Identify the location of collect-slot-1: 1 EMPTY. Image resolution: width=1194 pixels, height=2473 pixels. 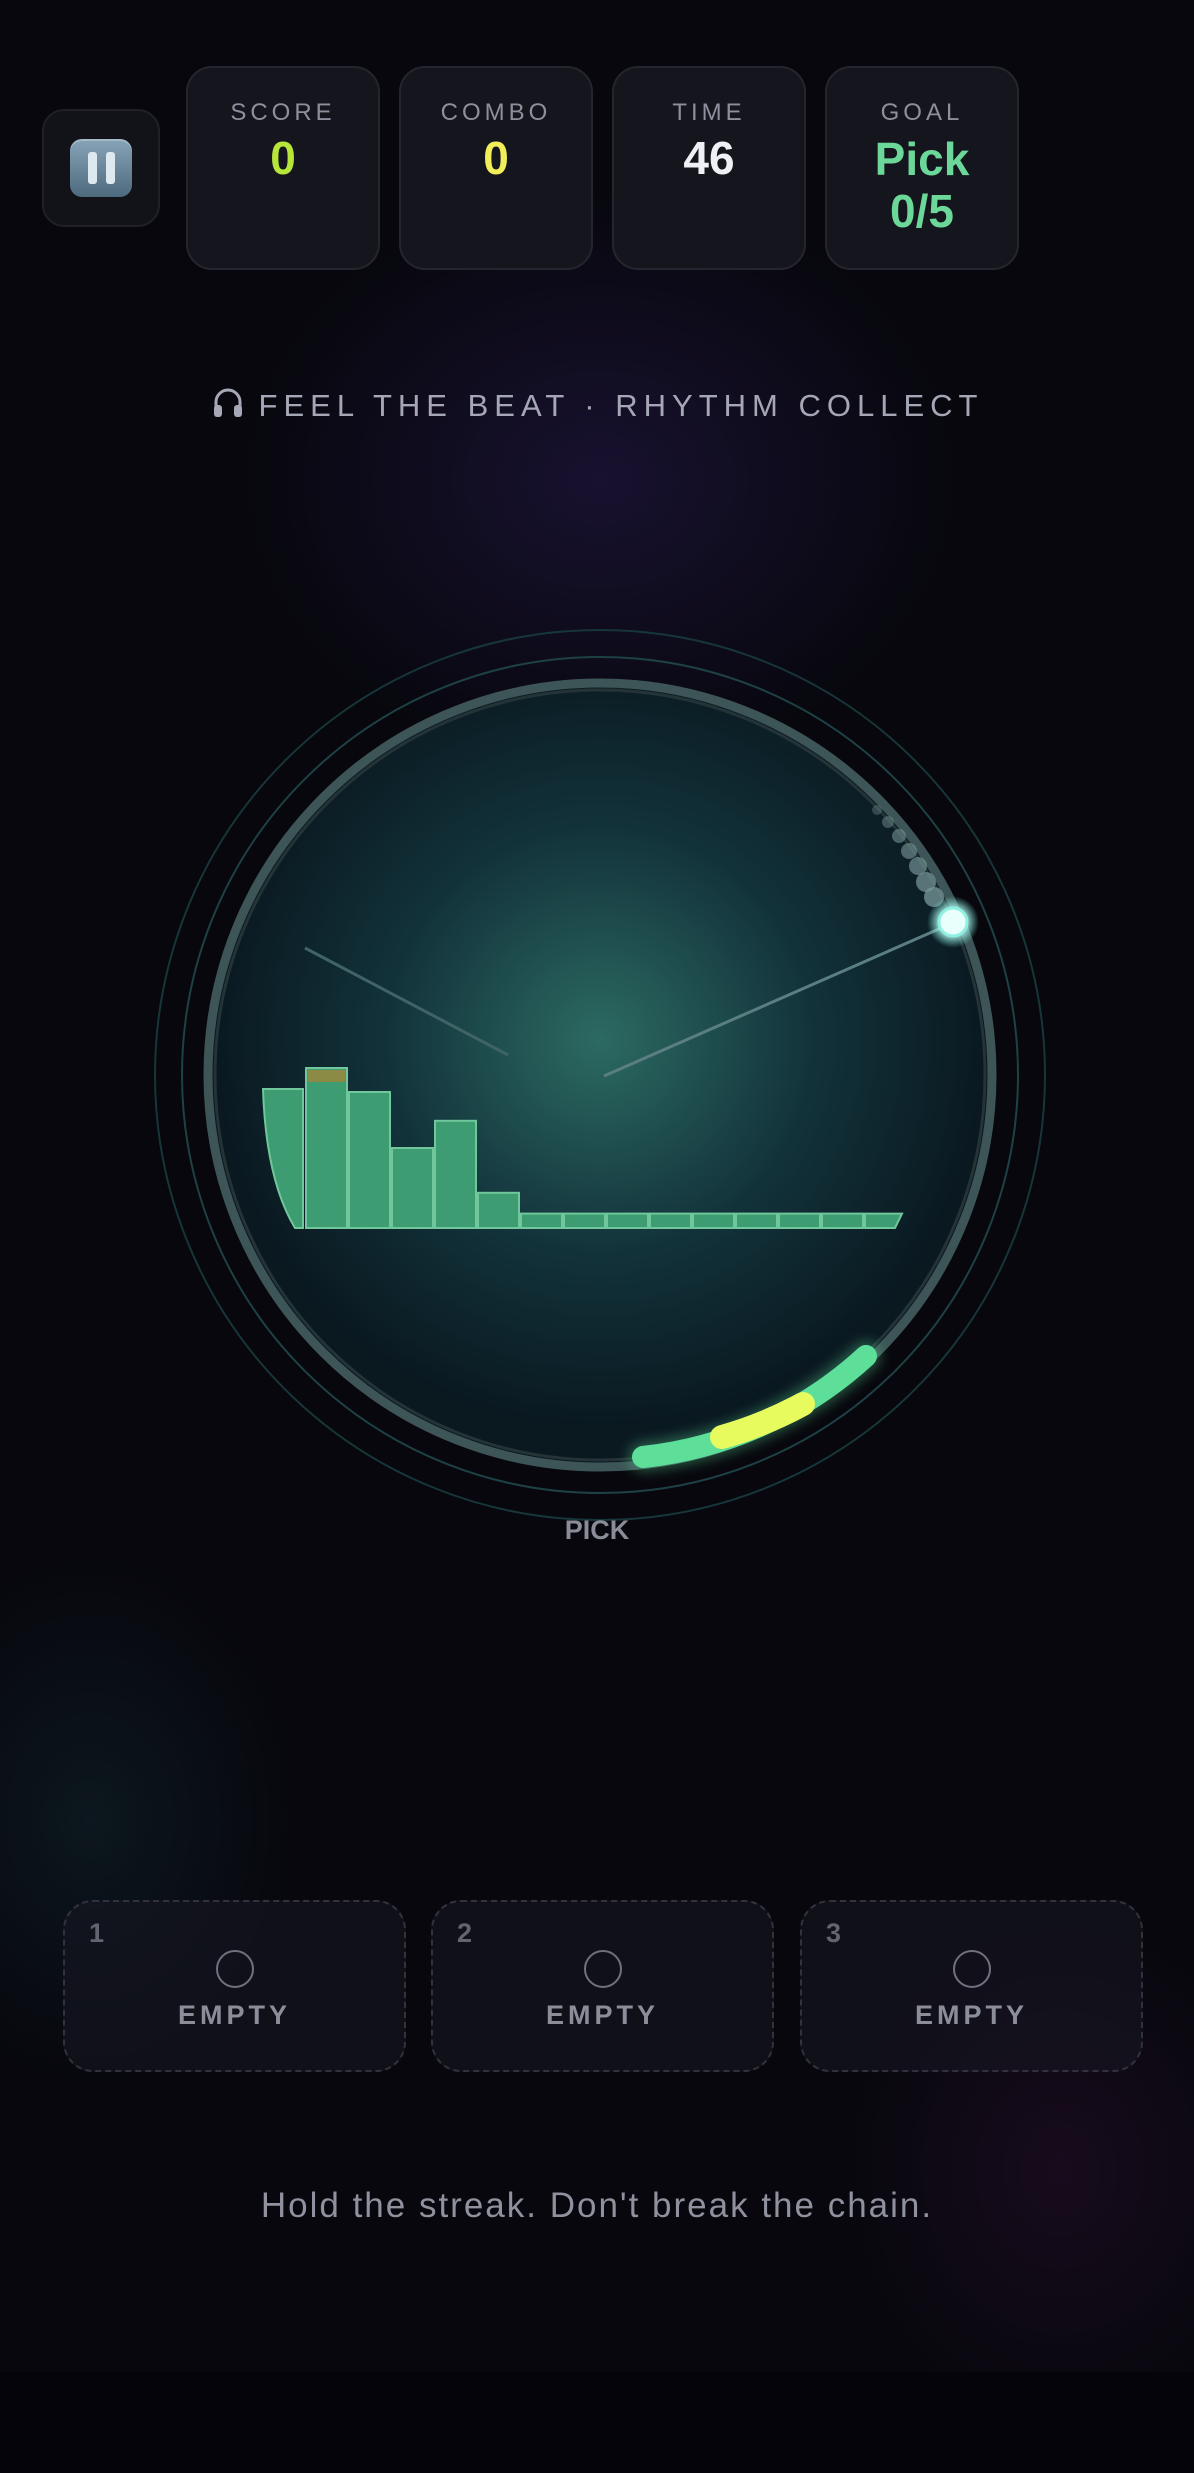
(234, 1986).